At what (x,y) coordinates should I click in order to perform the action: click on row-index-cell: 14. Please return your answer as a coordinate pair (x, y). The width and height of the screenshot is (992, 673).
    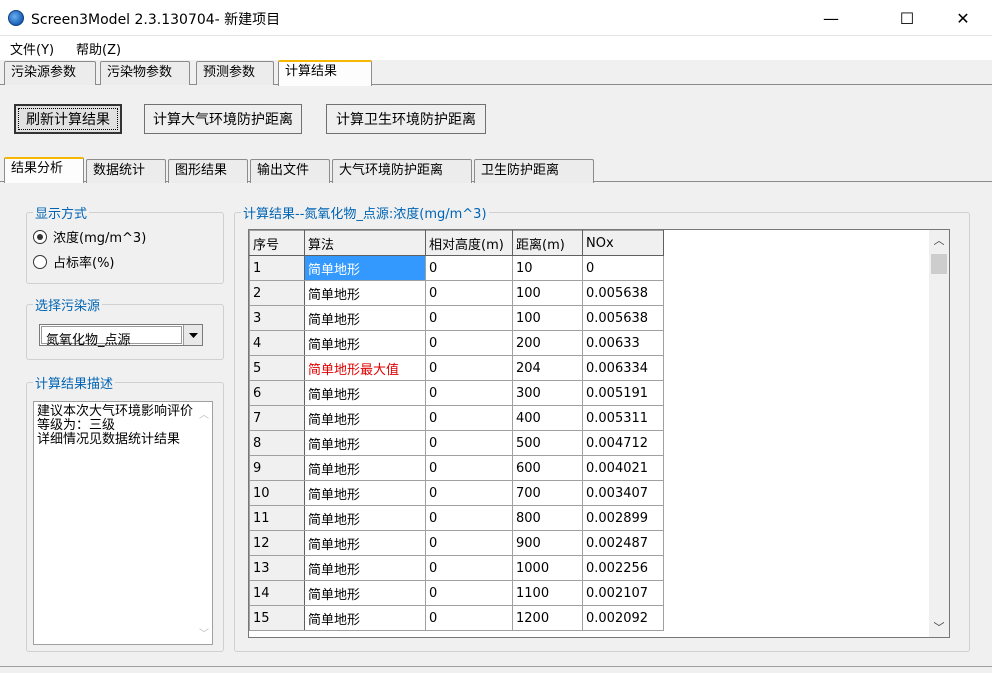
    Looking at the image, I should click on (277, 593).